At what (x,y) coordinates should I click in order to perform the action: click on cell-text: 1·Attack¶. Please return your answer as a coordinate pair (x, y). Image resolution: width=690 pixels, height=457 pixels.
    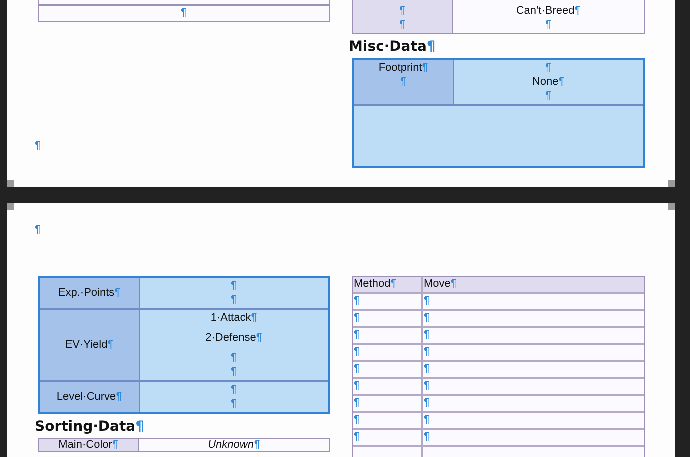
    Looking at the image, I should click on (234, 318).